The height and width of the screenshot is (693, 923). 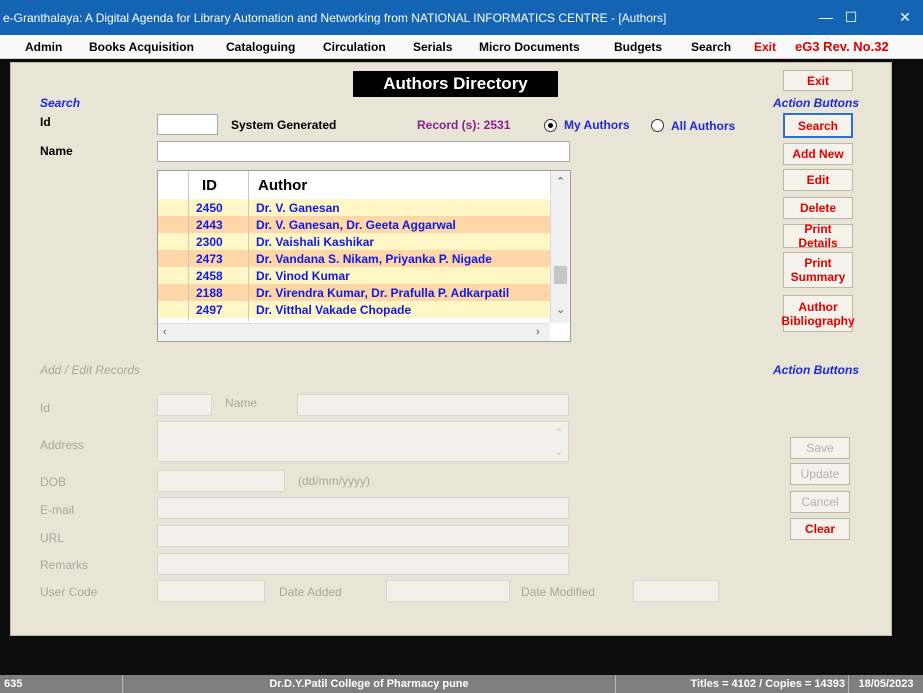 I want to click on update-button: Update, so click(x=820, y=474).